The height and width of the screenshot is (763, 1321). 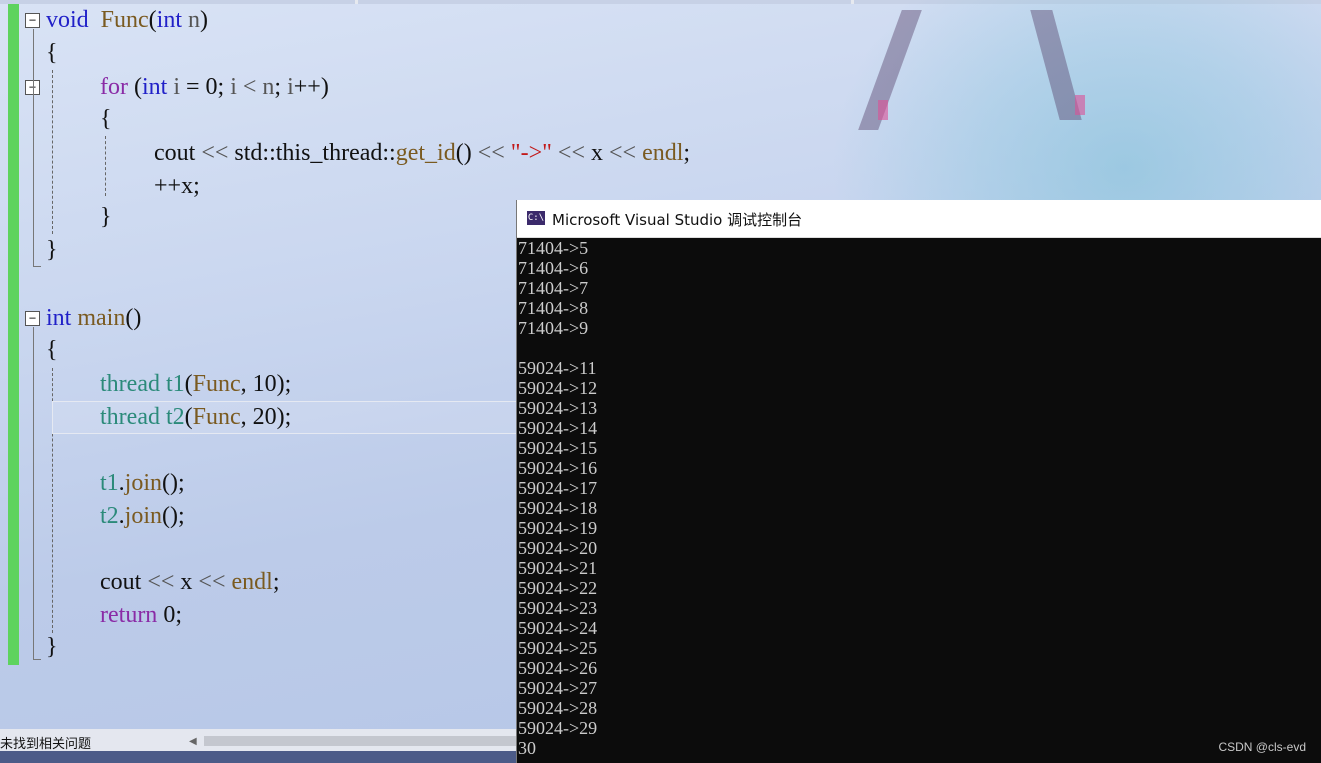 What do you see at coordinates (558, 668) in the screenshot?
I see `console-line: 59024->26` at bounding box center [558, 668].